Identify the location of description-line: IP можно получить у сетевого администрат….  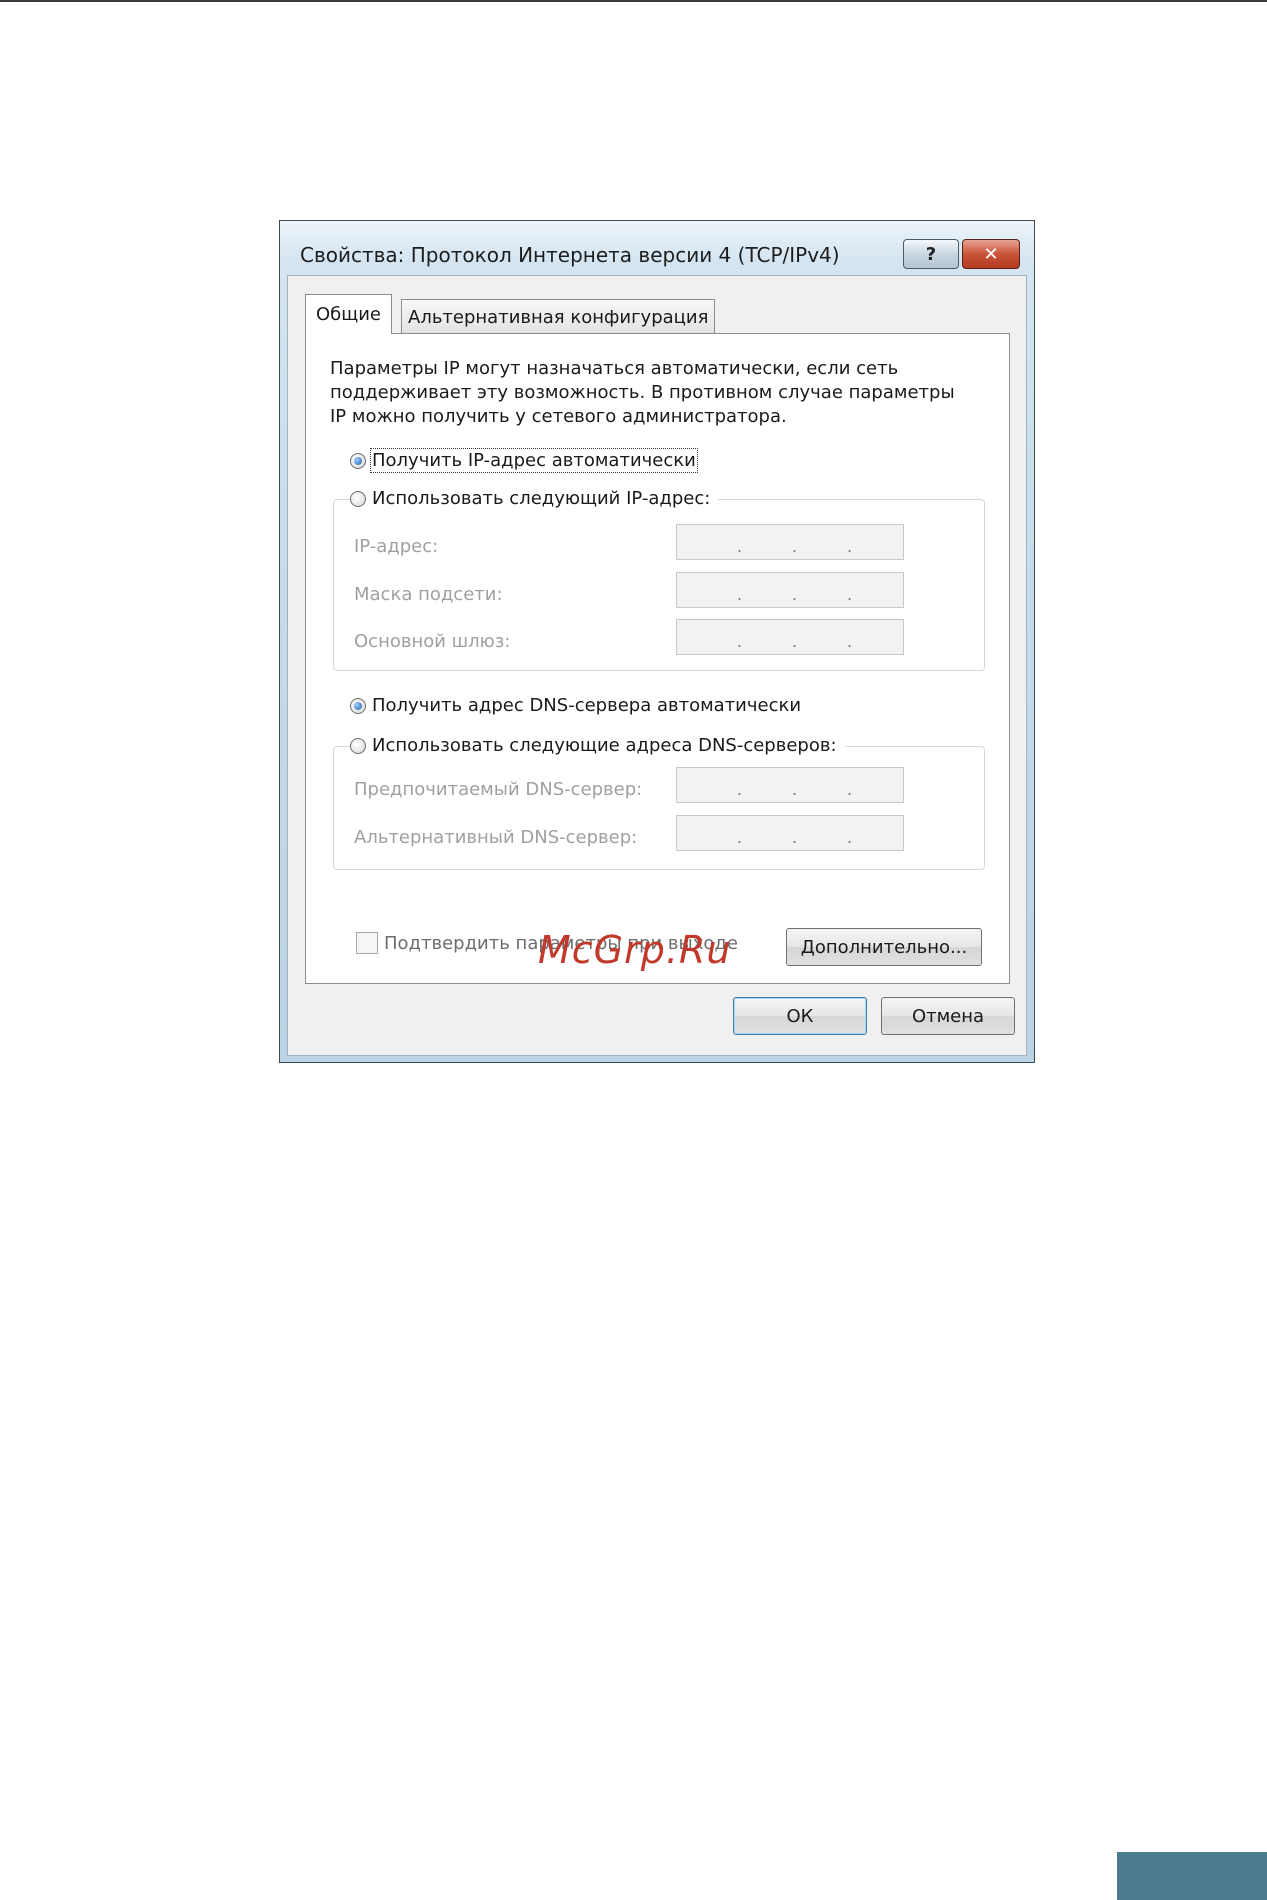
(558, 416).